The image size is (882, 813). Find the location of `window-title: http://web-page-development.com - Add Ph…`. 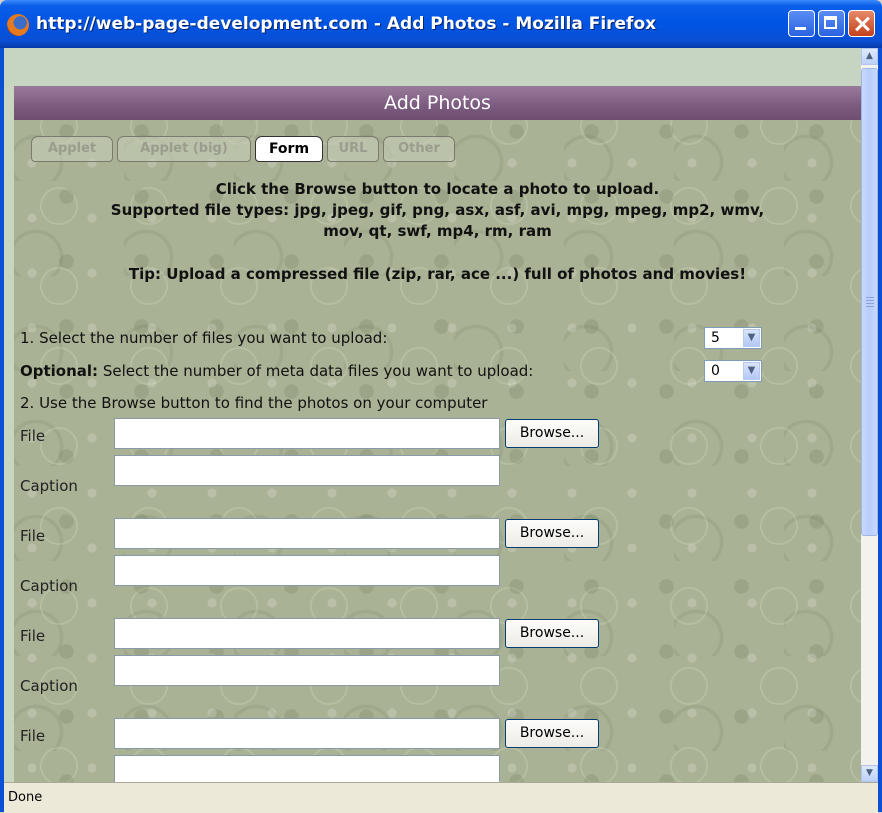

window-title: http://web-page-development.com - Add Ph… is located at coordinates (346, 24).